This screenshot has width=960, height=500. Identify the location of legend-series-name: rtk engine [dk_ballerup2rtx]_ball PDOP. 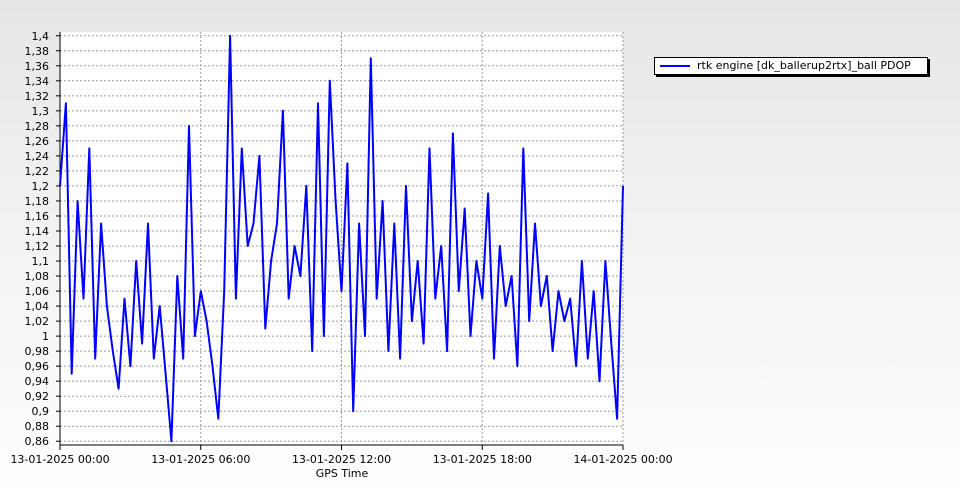
(804, 65).